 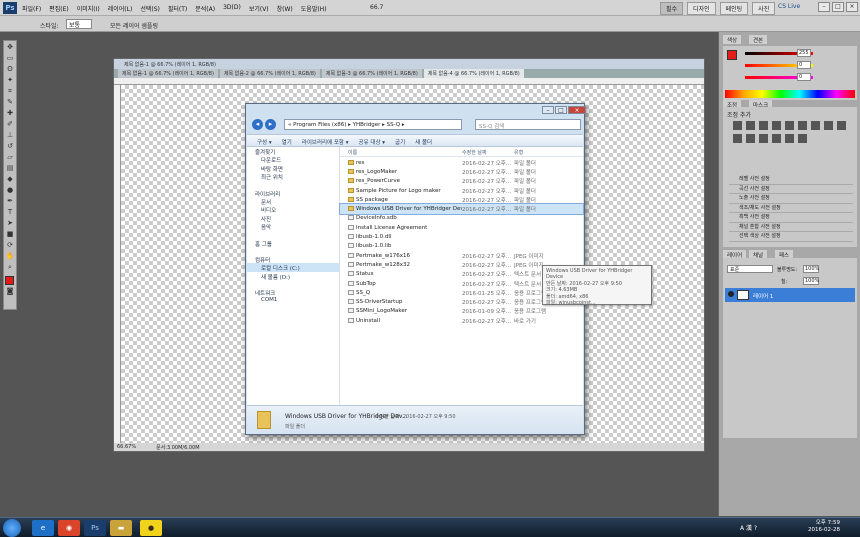 What do you see at coordinates (789, 138) in the screenshot?
I see `gradient-map-icon` at bounding box center [789, 138].